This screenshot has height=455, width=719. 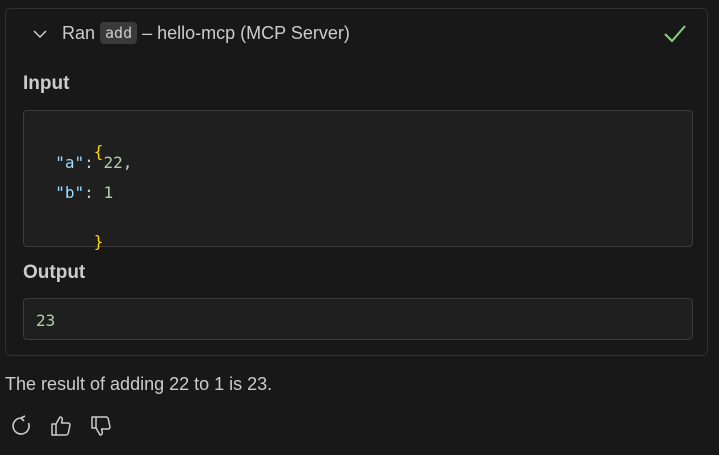 I want to click on thumbs-down-button, so click(x=101, y=426).